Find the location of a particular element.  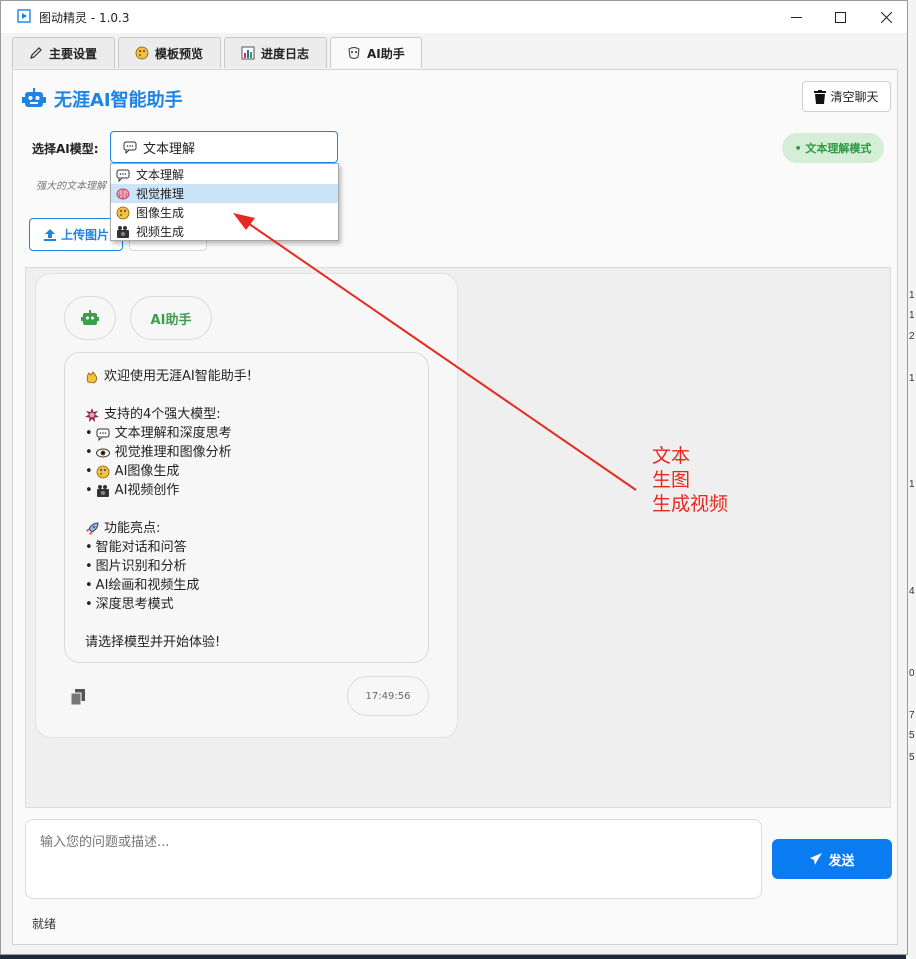

annotation-text: 文本 生图 生成视频 is located at coordinates (690, 480).